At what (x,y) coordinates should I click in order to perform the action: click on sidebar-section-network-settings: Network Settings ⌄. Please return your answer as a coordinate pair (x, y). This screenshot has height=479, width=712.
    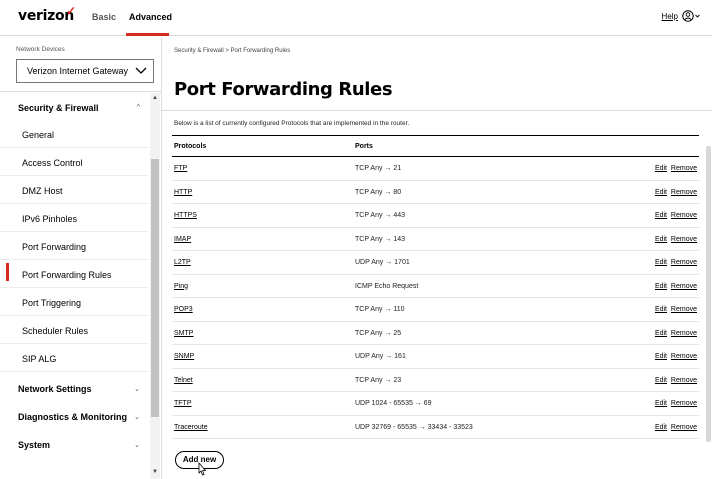
    Looking at the image, I should click on (74, 389).